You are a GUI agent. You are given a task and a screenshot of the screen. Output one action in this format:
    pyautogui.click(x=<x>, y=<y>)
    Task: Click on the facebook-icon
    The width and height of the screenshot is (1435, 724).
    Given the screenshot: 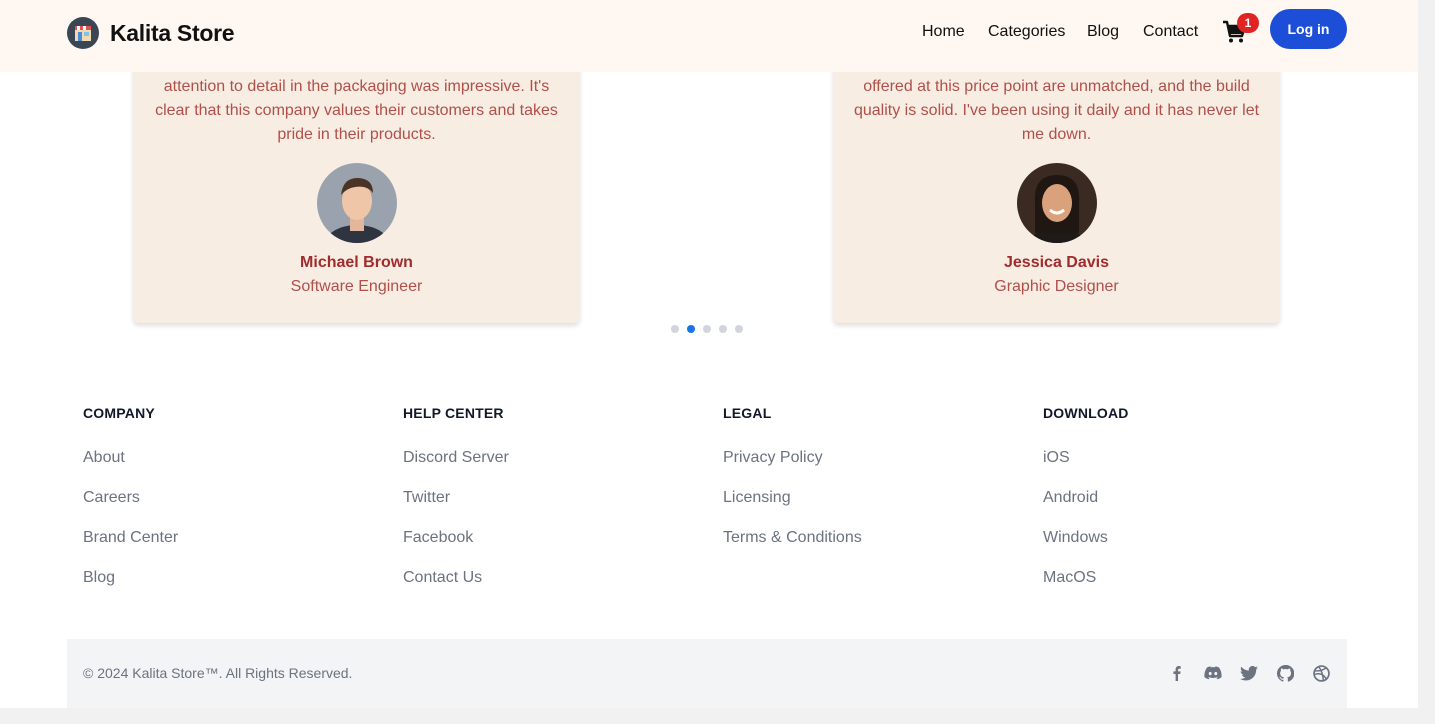 What is the action you would take?
    pyautogui.click(x=1177, y=673)
    